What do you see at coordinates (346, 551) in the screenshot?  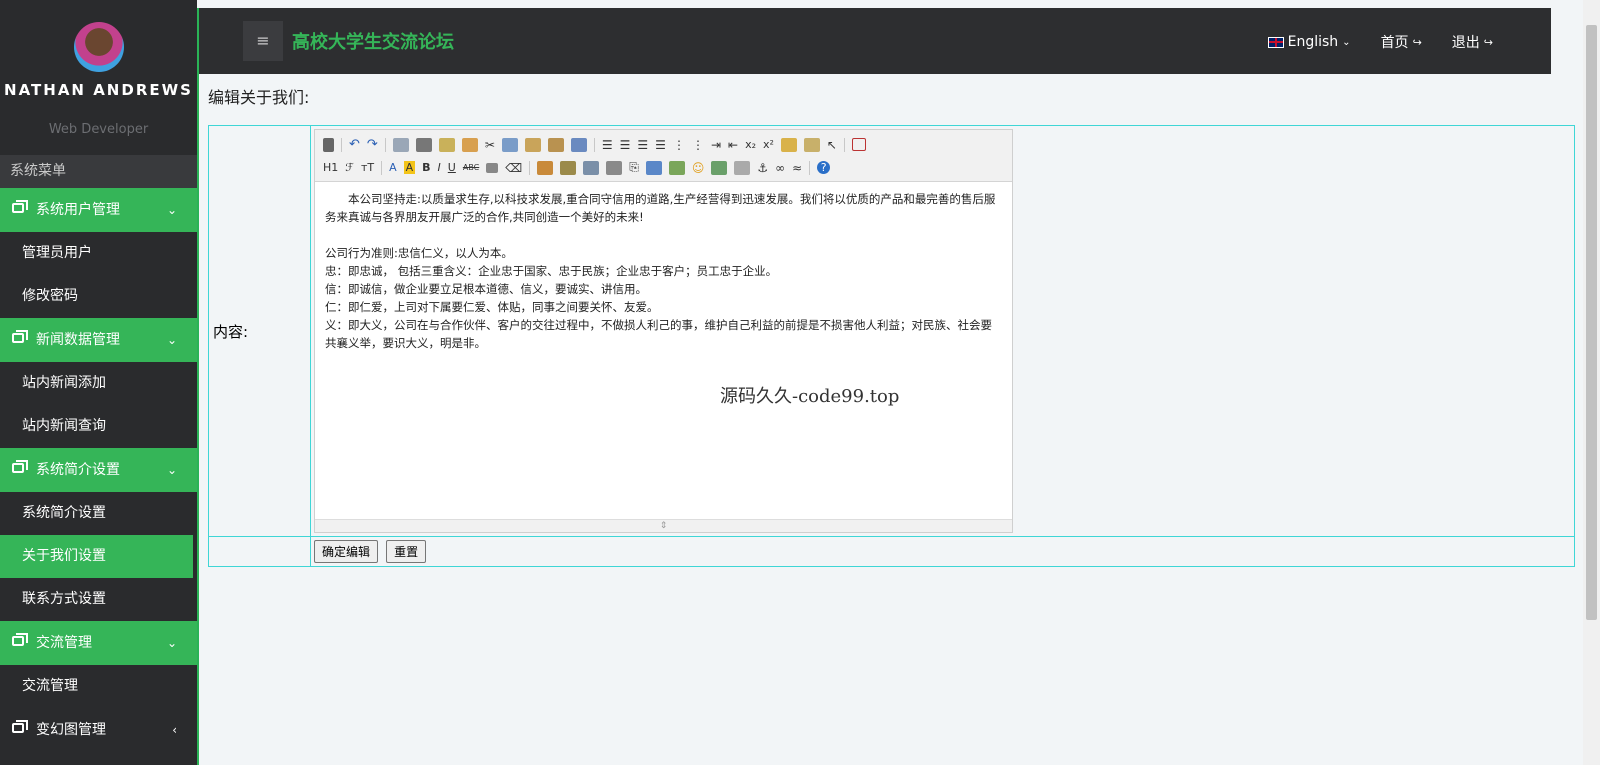 I see `submit-edit-button: 确定编辑` at bounding box center [346, 551].